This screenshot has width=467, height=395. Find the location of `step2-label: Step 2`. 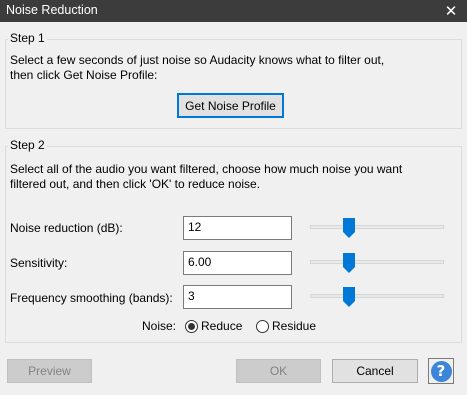

step2-label: Step 2 is located at coordinates (27, 145).